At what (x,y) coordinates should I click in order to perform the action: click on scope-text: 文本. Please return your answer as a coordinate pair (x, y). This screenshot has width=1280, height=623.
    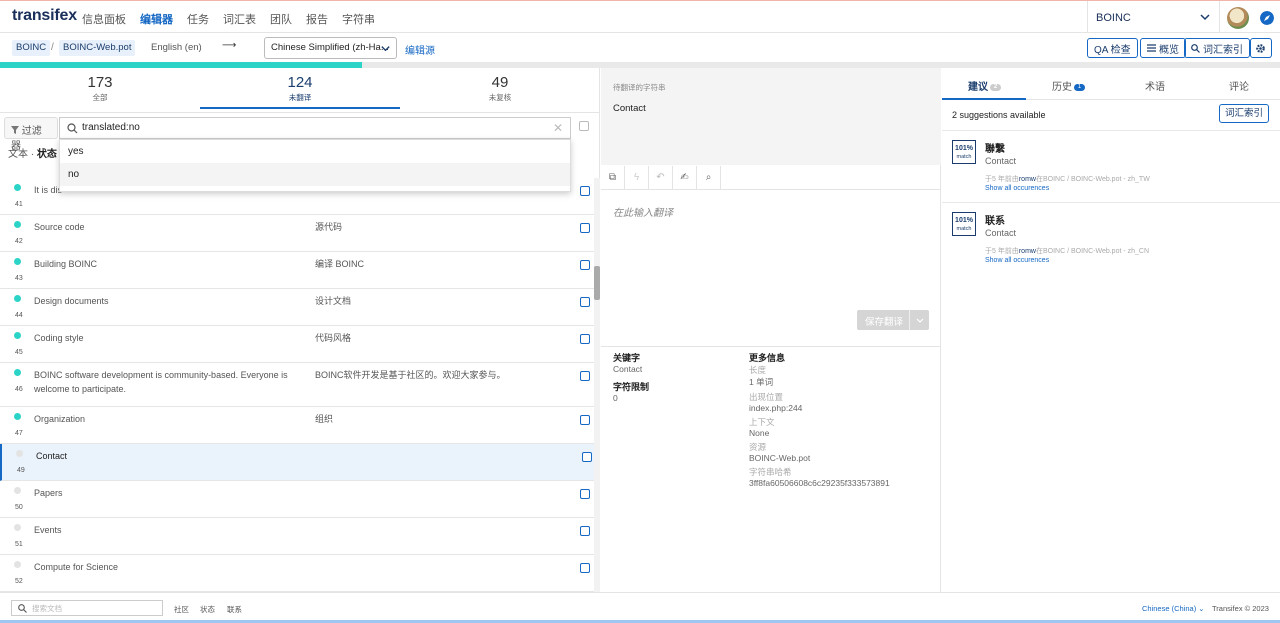
    Looking at the image, I should click on (18, 154).